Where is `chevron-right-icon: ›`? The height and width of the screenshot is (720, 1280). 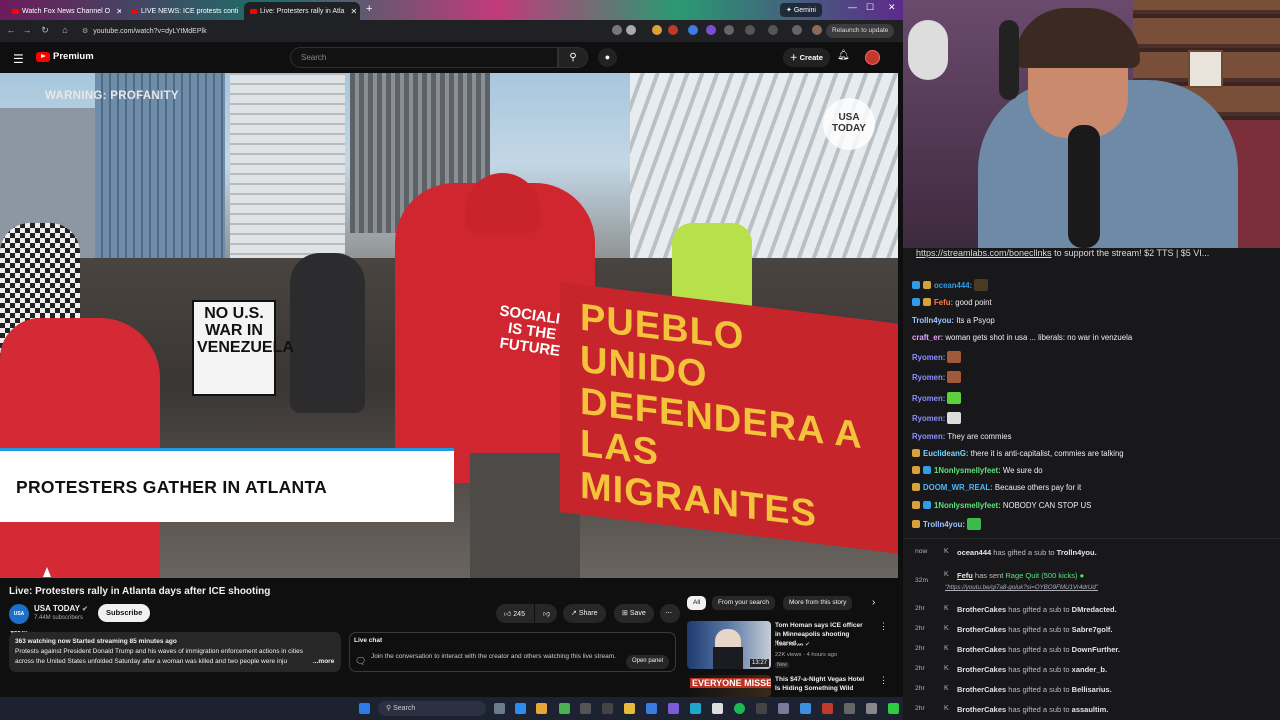 chevron-right-icon: › is located at coordinates (873, 602).